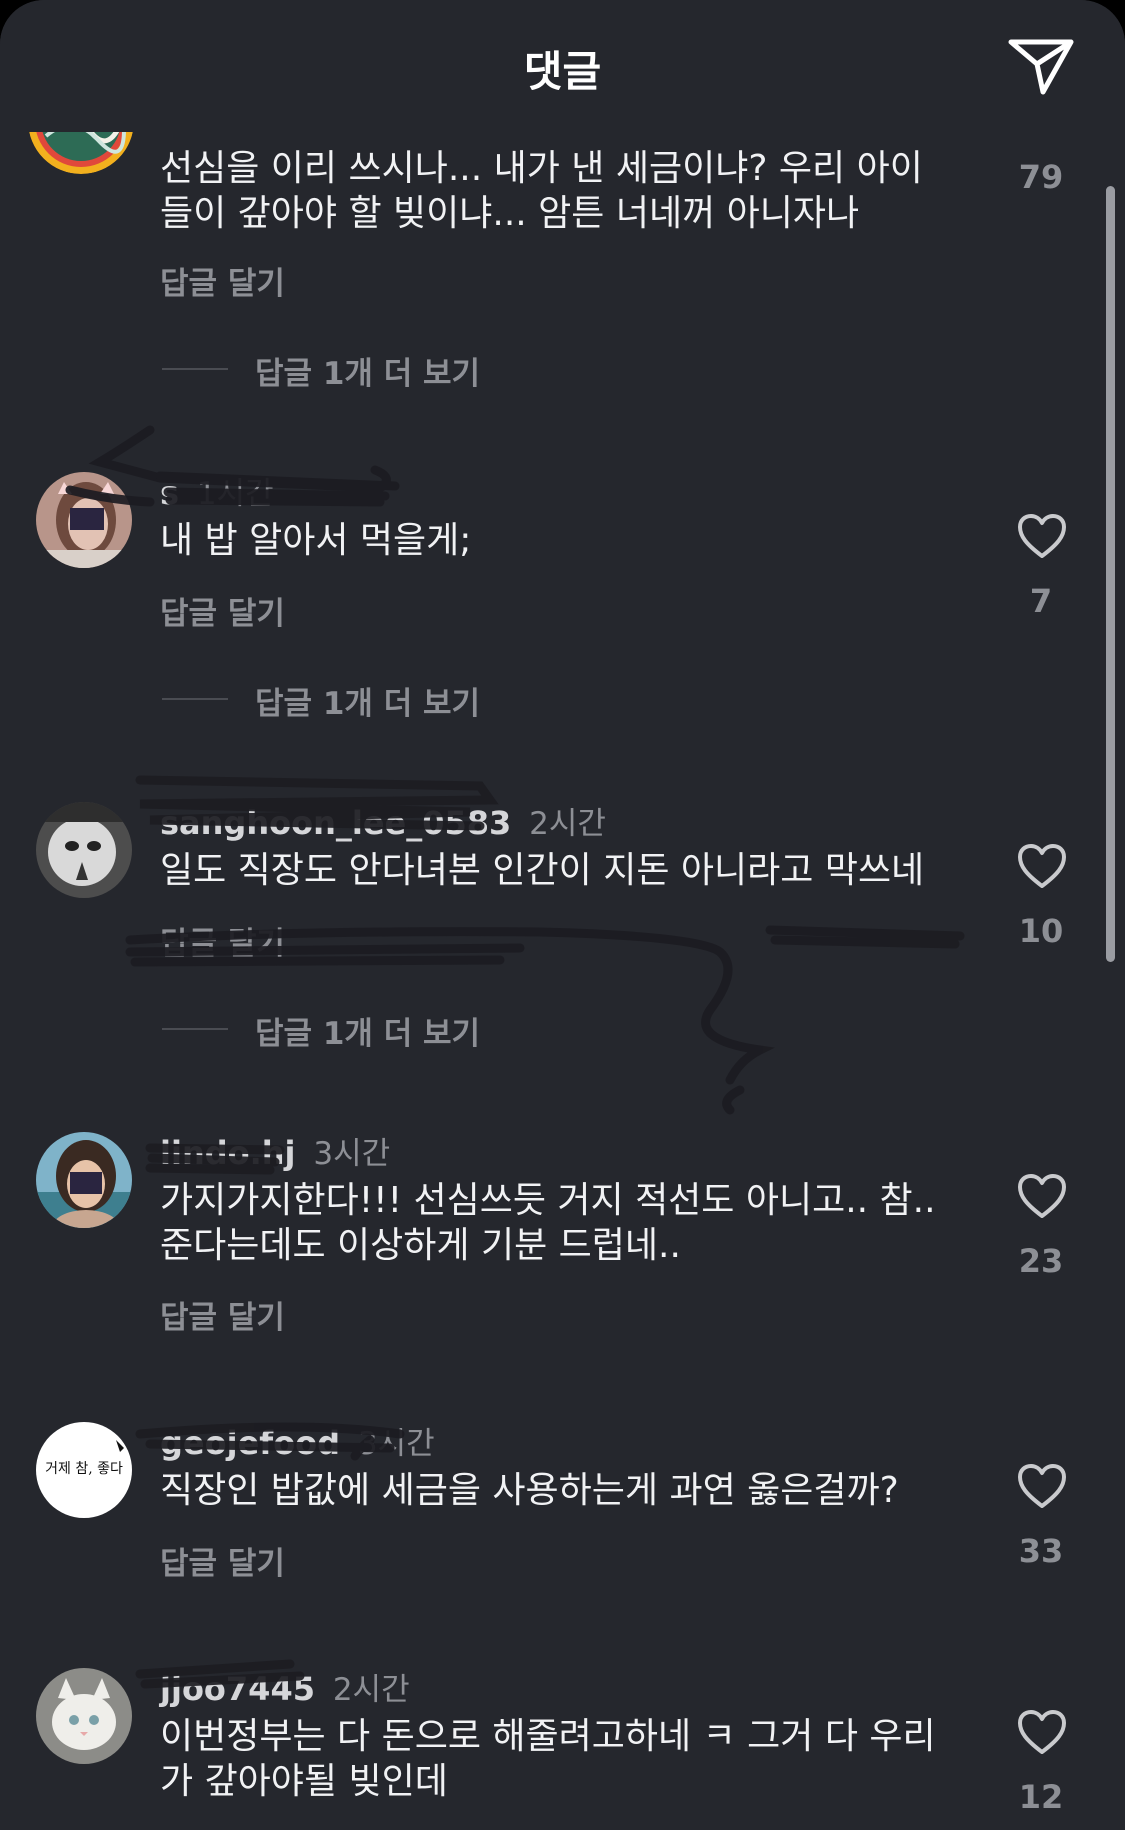  What do you see at coordinates (529, 1490) in the screenshot?
I see `comment-text: 직장인 밥값에 세금을 사용하는게 과연 옳은걸까?` at bounding box center [529, 1490].